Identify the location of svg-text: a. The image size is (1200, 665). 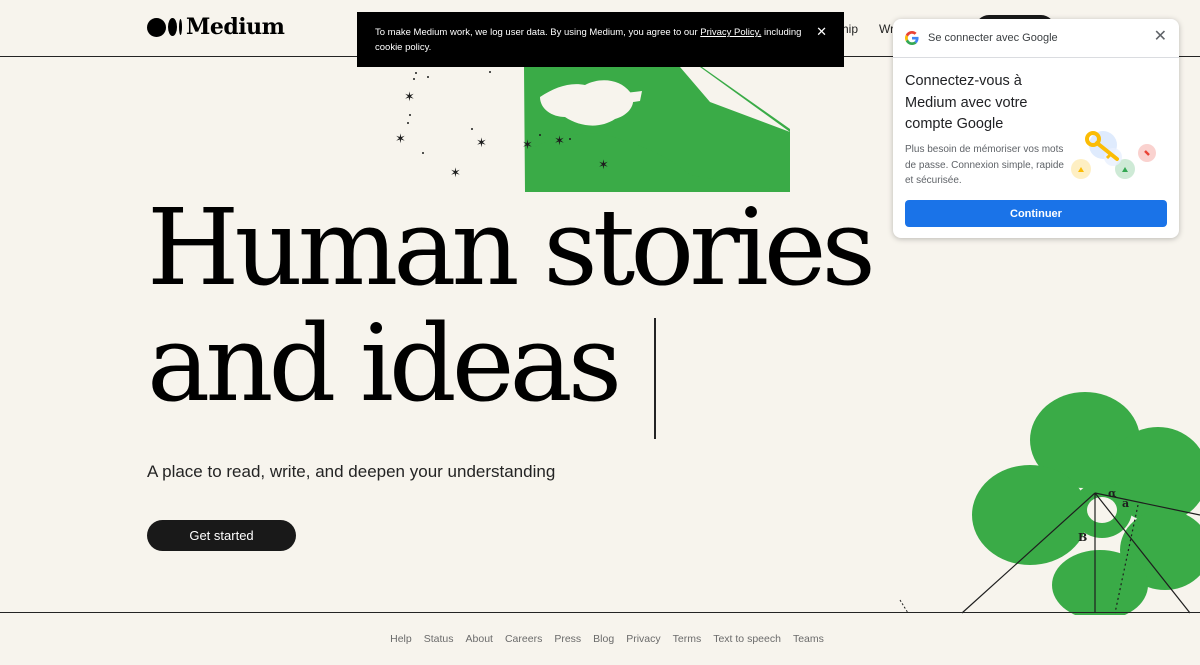
(1125, 503).